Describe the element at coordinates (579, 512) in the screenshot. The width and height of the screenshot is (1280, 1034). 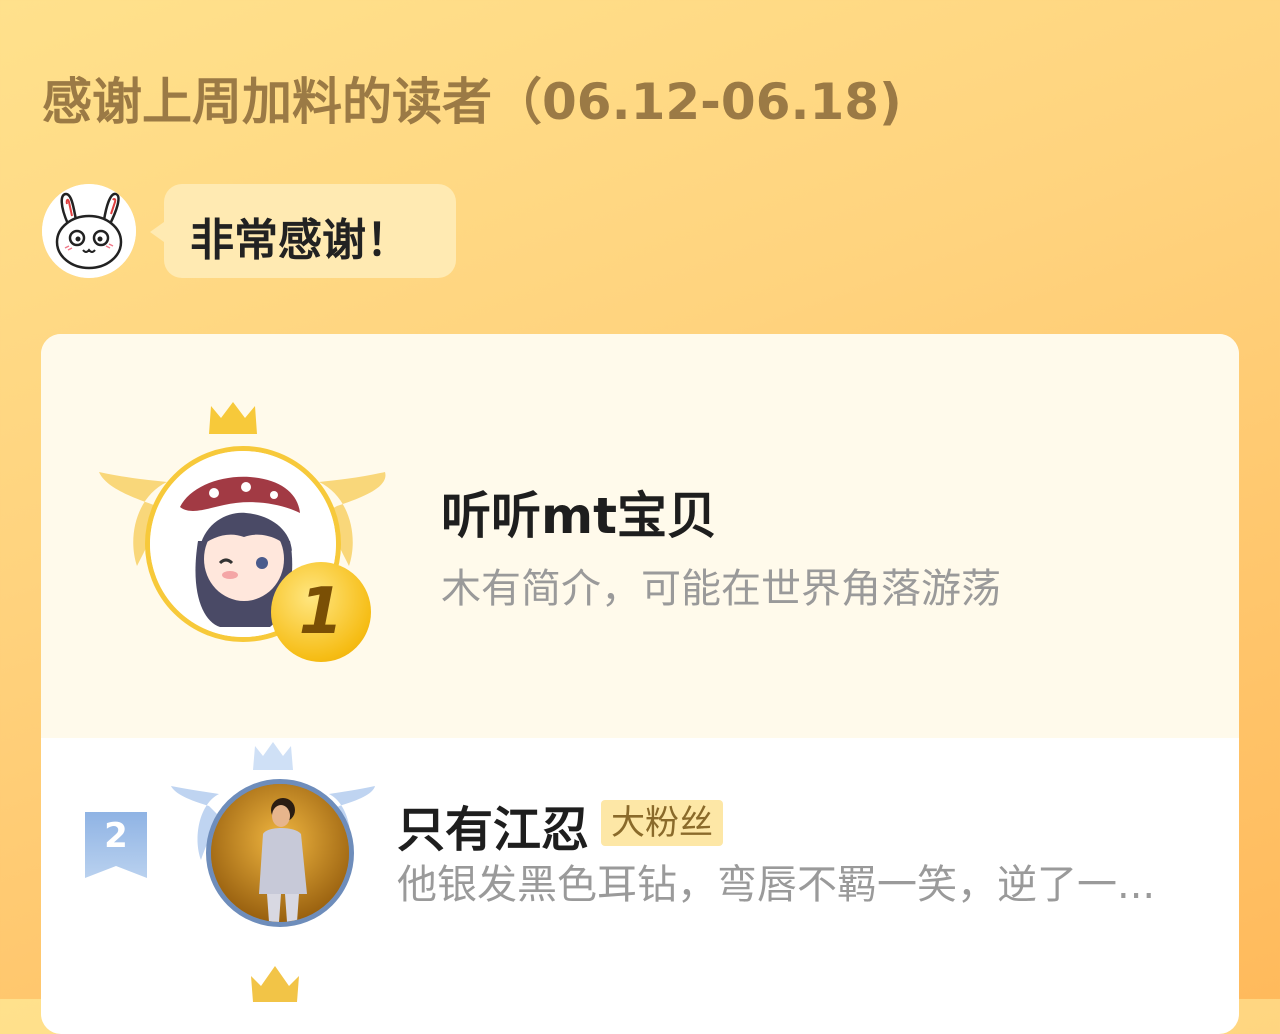
I see `rank1-username: 听听mt宝贝` at that location.